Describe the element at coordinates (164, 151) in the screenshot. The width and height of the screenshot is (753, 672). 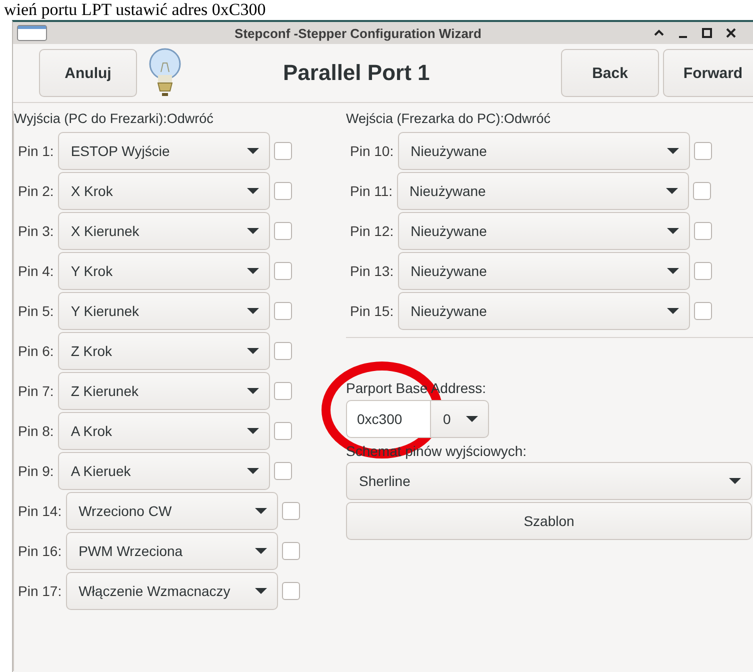
I see `pin-function-dropdown: ESTOP Wyjście` at that location.